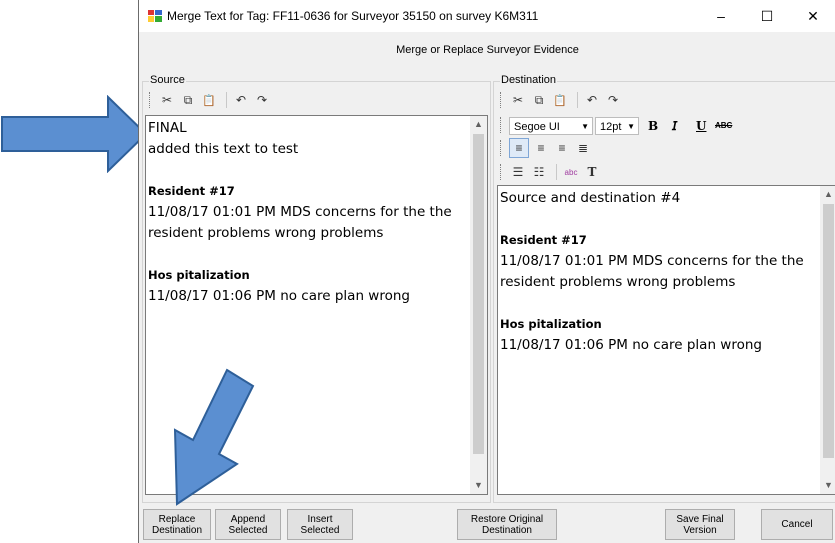  Describe the element at coordinates (487, 50) in the screenshot. I see `dialog-heading: Merge or Replace Surveyor Evidence` at that location.